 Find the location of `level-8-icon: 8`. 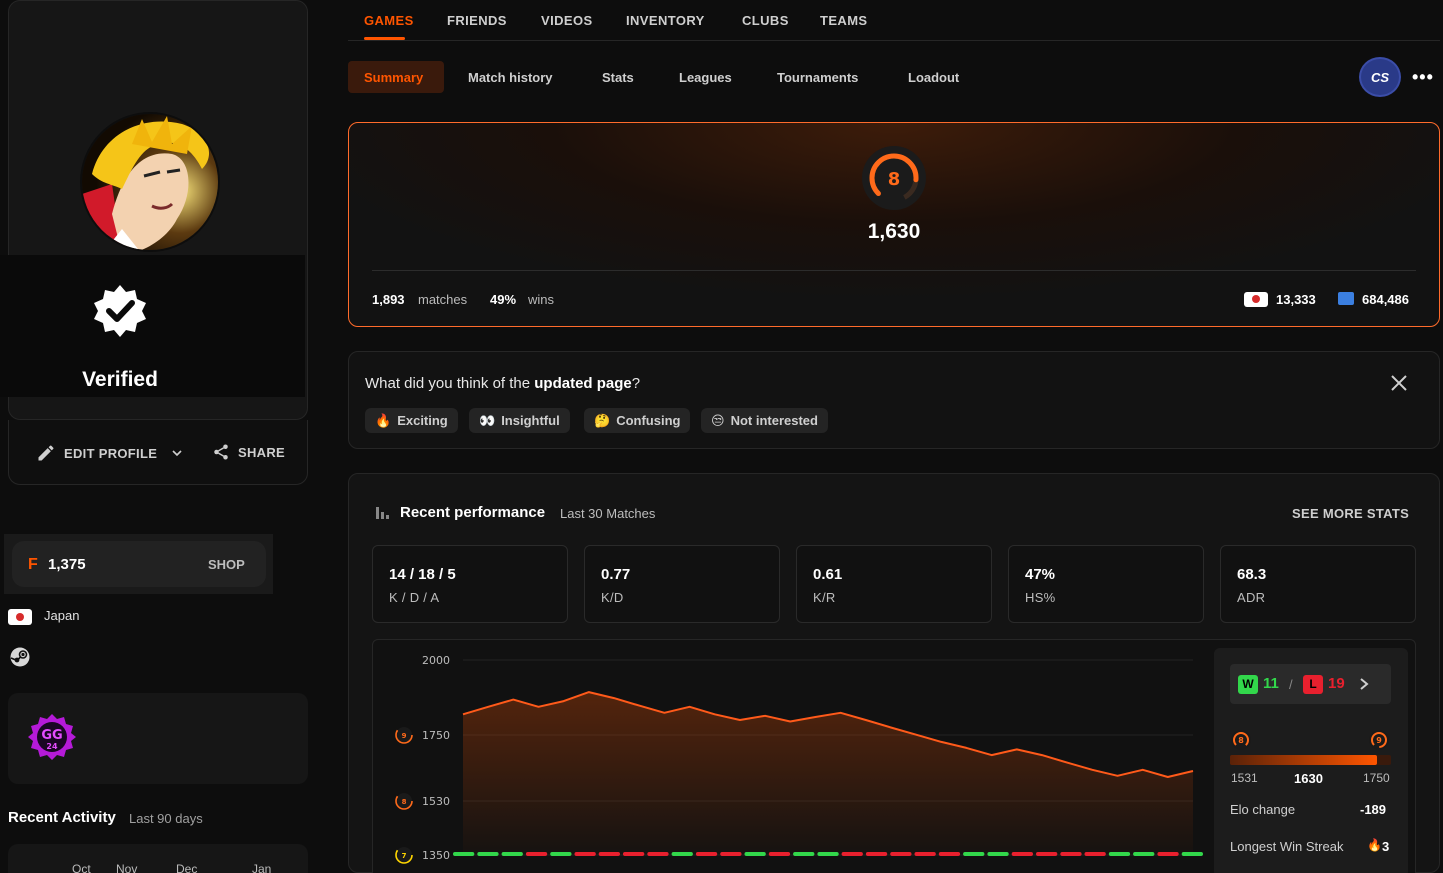

level-8-icon: 8 is located at coordinates (1241, 742).